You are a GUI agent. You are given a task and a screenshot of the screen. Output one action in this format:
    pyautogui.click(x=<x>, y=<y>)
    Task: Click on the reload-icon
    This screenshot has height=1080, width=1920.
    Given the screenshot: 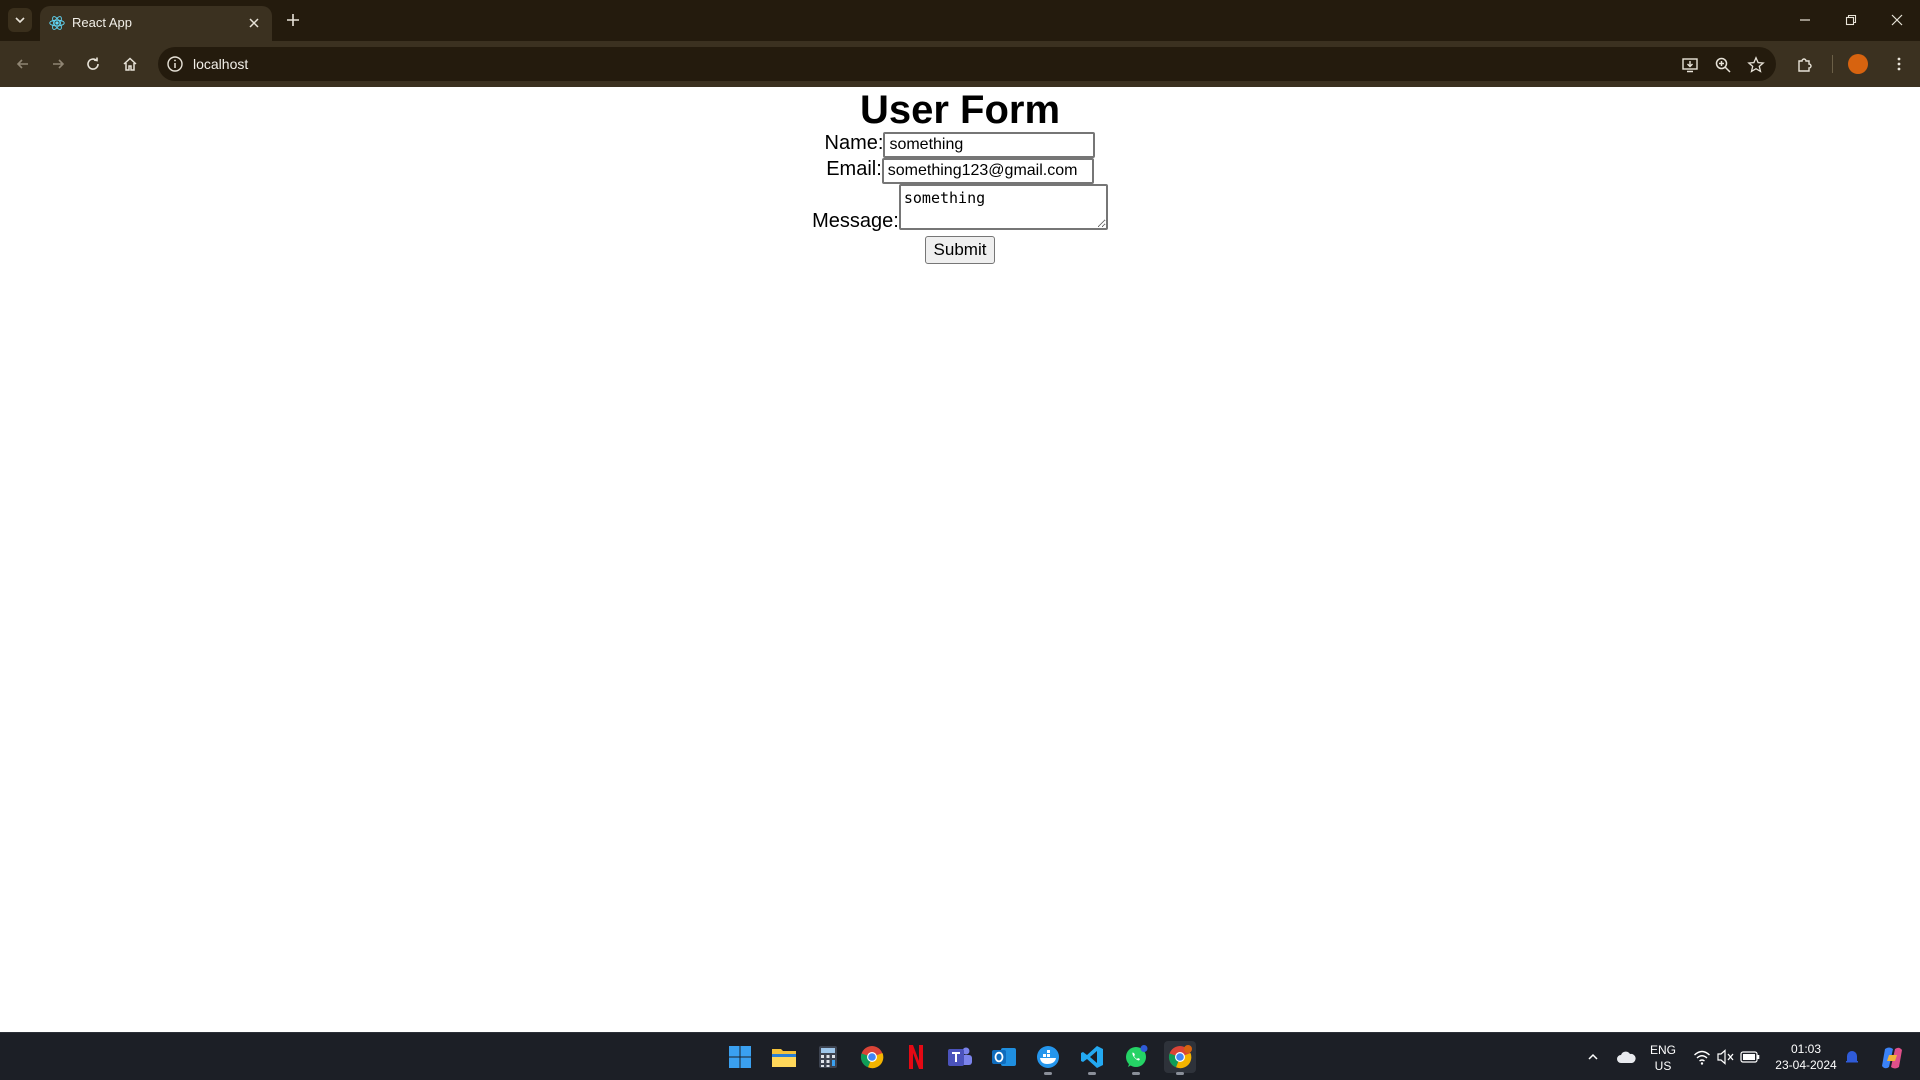 What is the action you would take?
    pyautogui.click(x=93, y=63)
    